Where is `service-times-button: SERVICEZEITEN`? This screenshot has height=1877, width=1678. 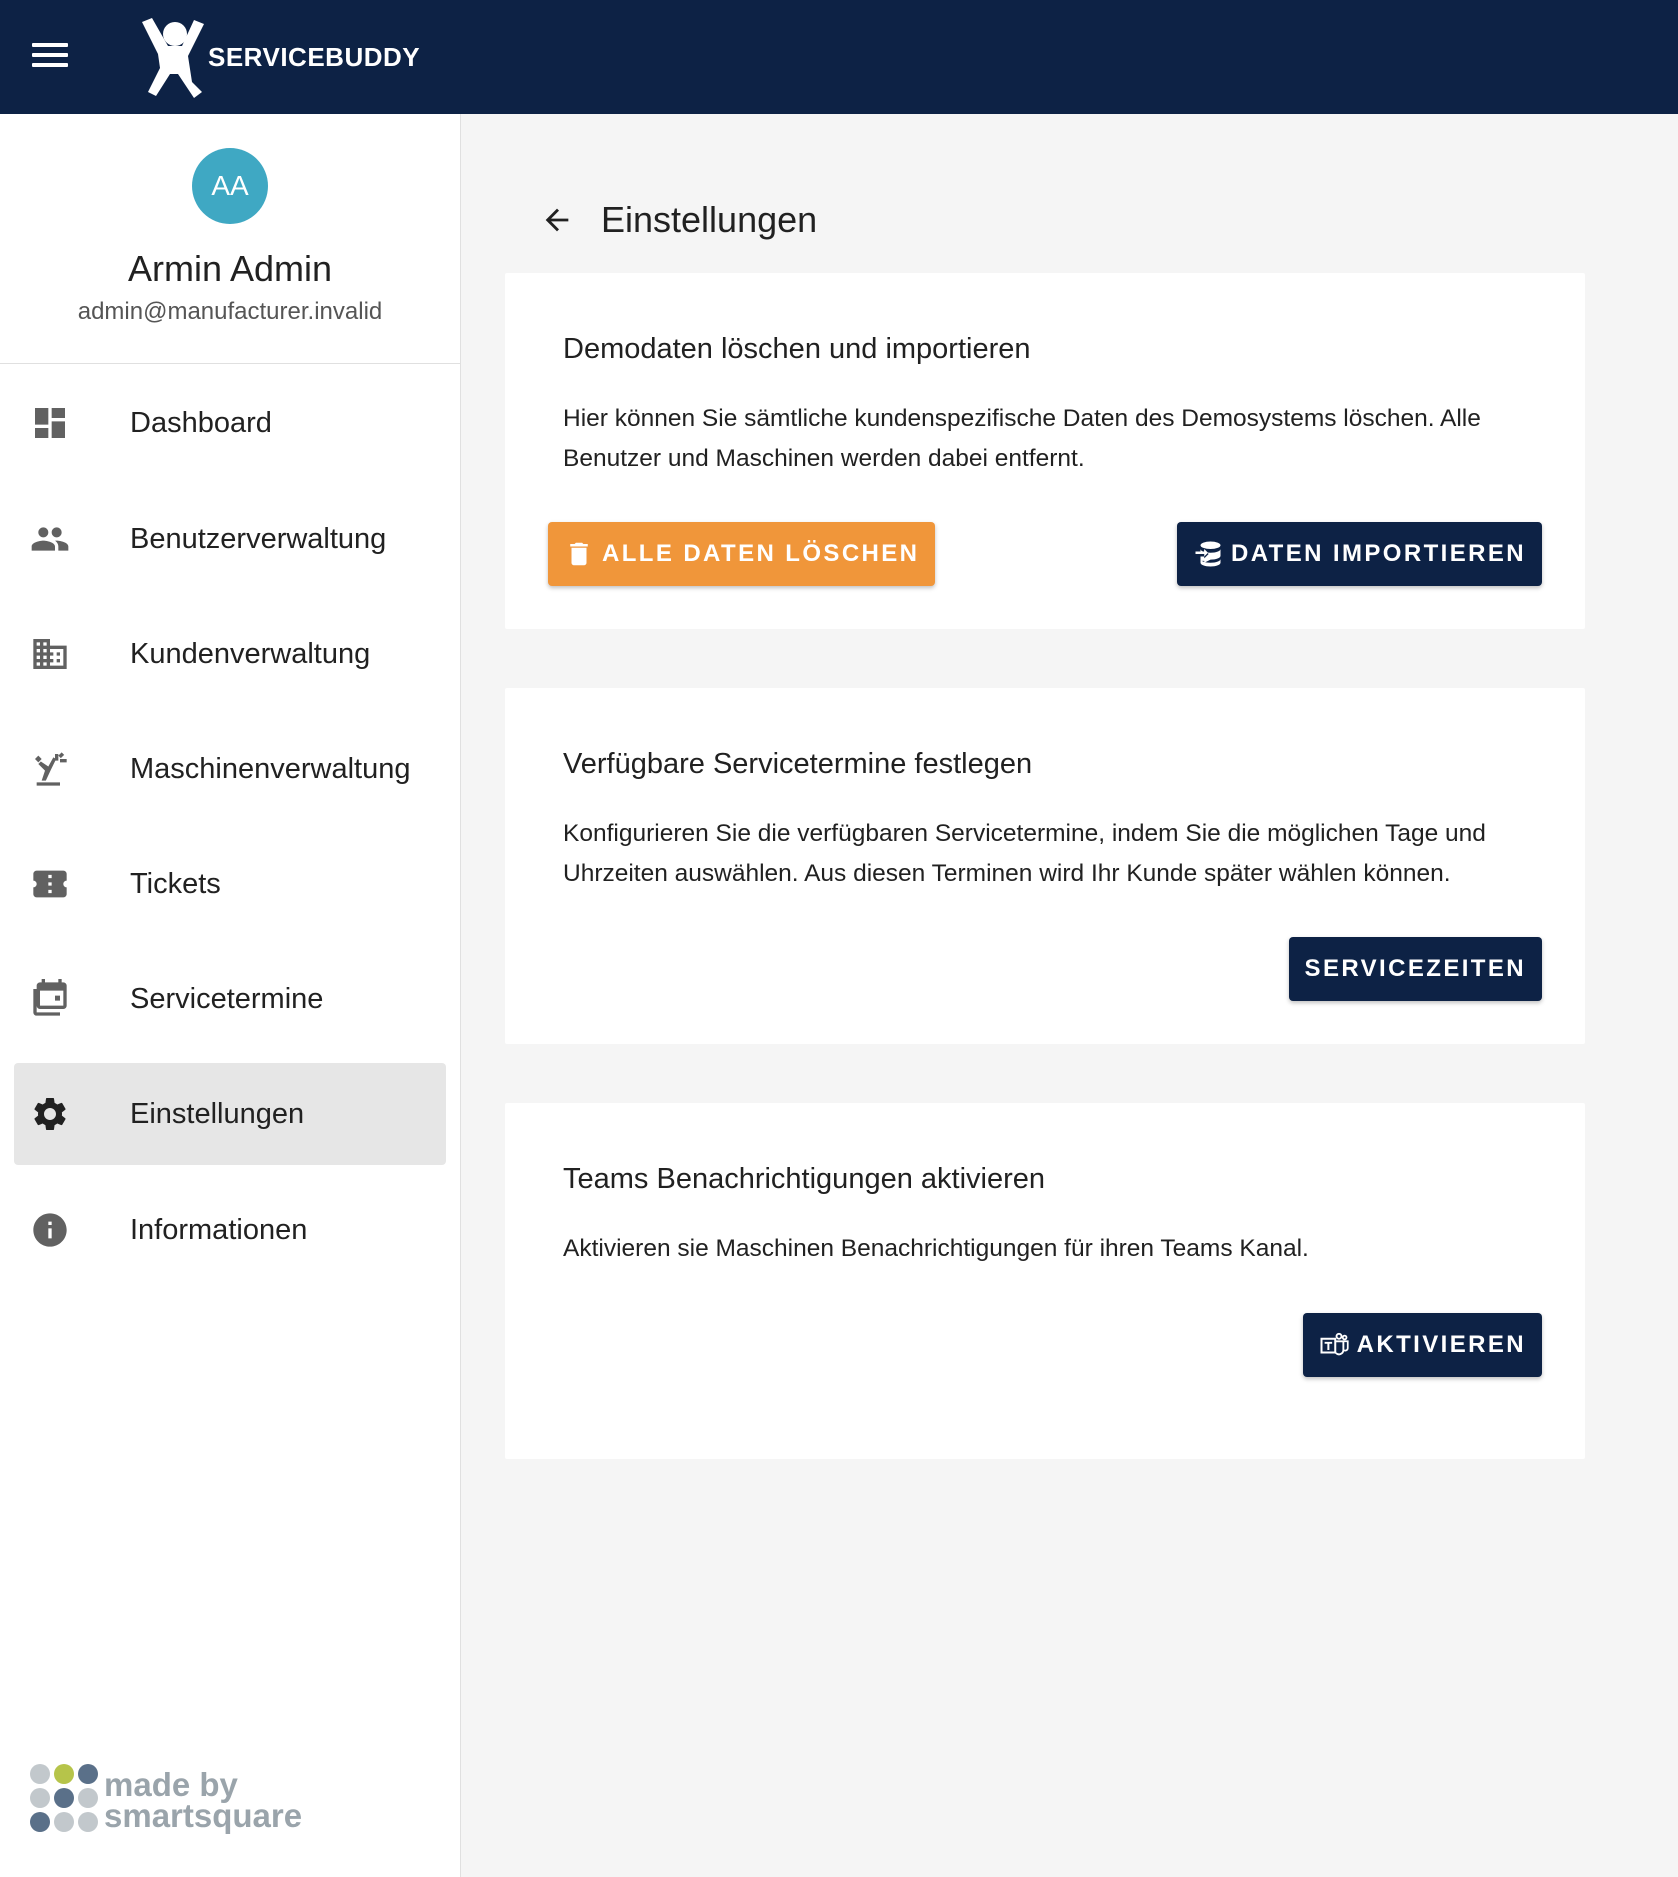
service-times-button: SERVICEZEITEN is located at coordinates (1415, 969).